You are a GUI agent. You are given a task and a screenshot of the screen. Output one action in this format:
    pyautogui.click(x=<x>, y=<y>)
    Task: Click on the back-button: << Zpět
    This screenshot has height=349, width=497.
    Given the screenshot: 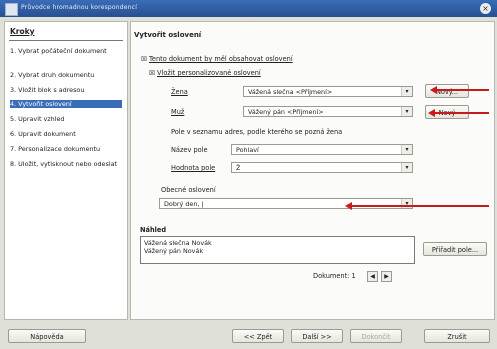 What is the action you would take?
    pyautogui.click(x=258, y=336)
    